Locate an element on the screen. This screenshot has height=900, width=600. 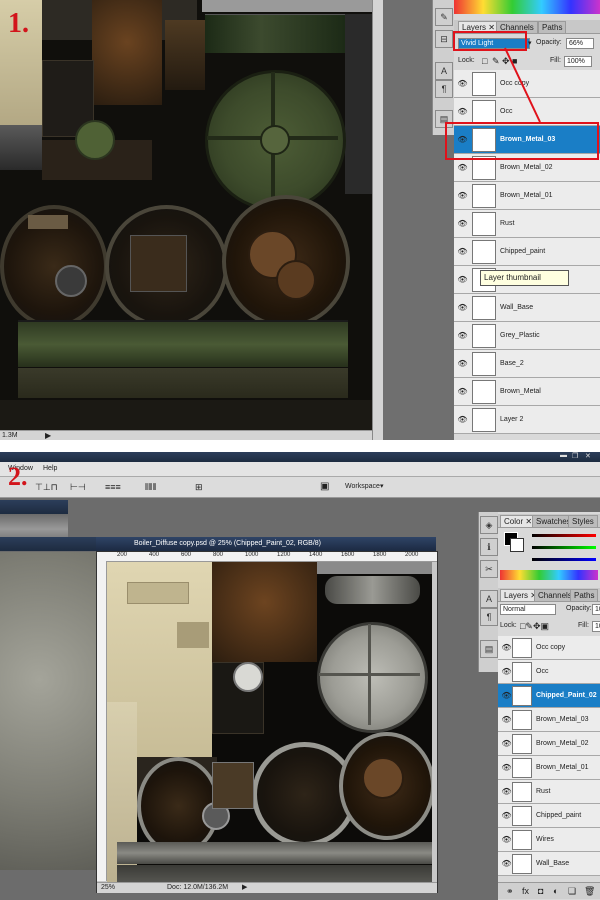
step1-tool-history-icon: ⊟ is located at coordinates (444, 39).